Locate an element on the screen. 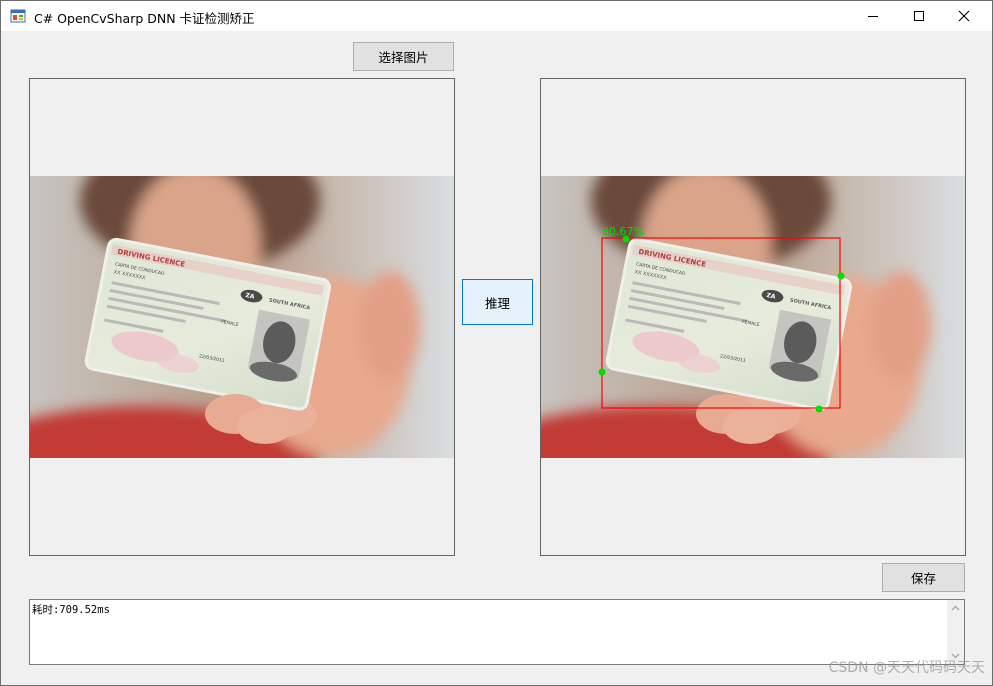 This screenshot has height=686, width=993. window-title: C# OpenCvSharp DNN 卡证检测矫正 is located at coordinates (144, 18).